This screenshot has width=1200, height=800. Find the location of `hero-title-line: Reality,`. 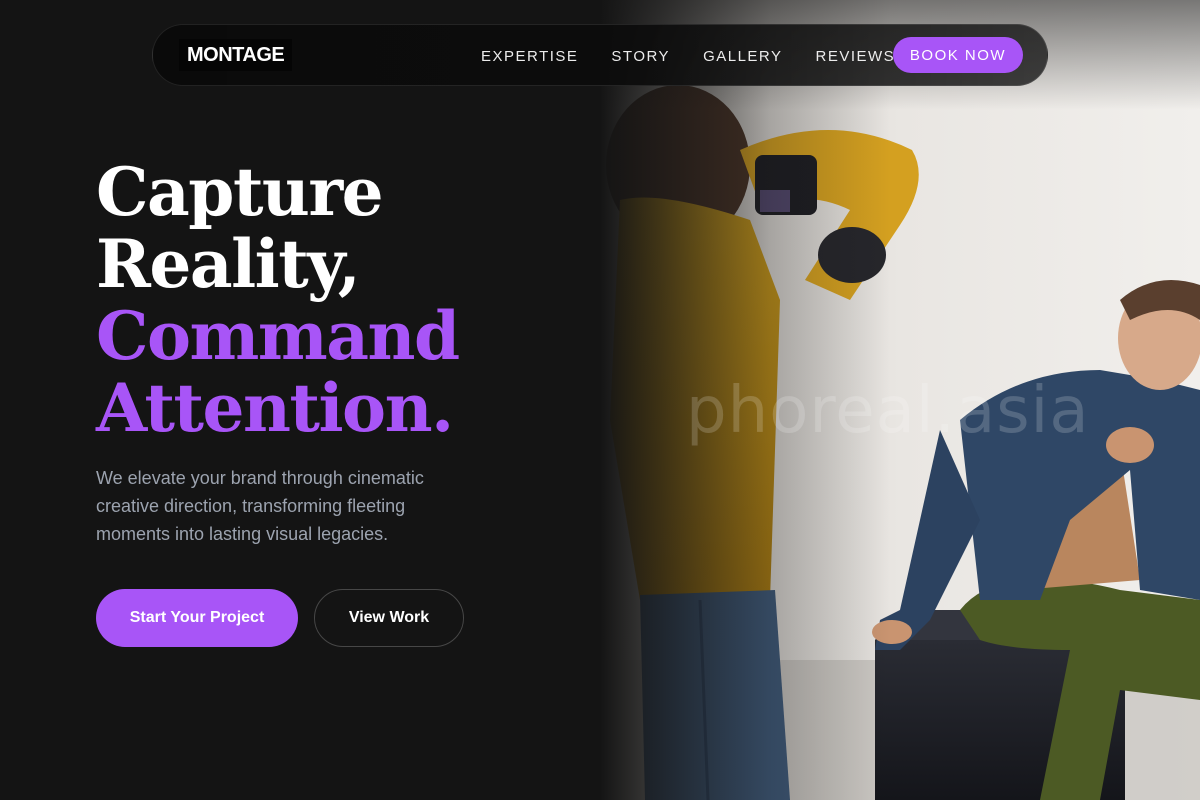

hero-title-line: Reality, is located at coordinates (228, 264).